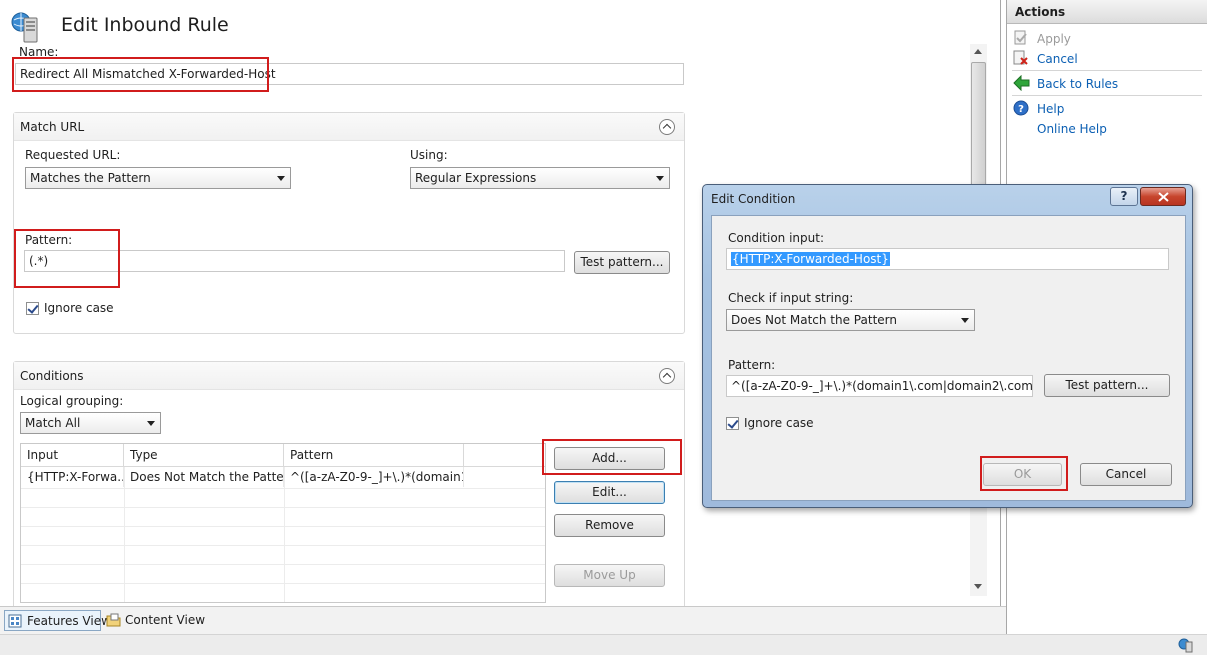 The image size is (1207, 655). I want to click on close-icon, so click(1163, 197).